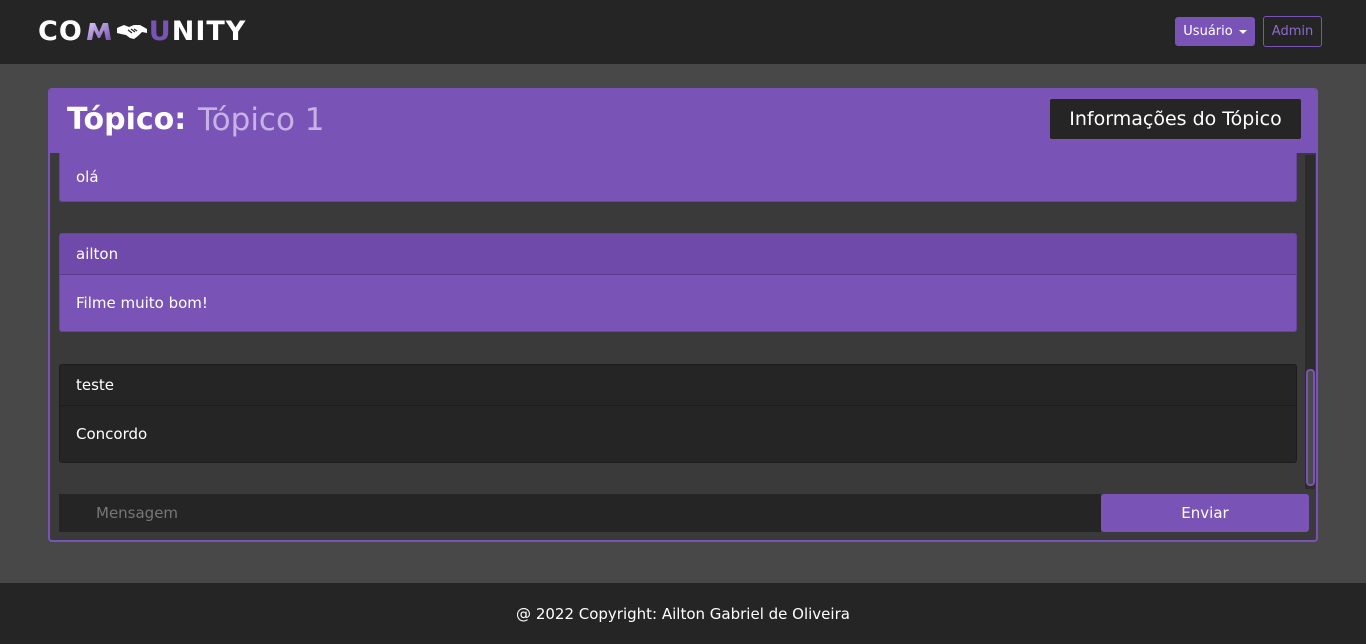 The height and width of the screenshot is (644, 1366). Describe the element at coordinates (209, 31) in the screenshot. I see `logo-text-end: NITY` at that location.